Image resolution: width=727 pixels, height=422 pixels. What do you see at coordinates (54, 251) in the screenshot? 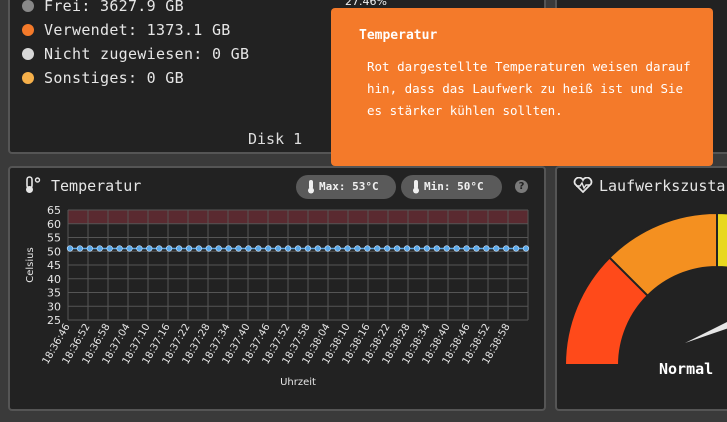
I see `y-tick-label: 50` at bounding box center [54, 251].